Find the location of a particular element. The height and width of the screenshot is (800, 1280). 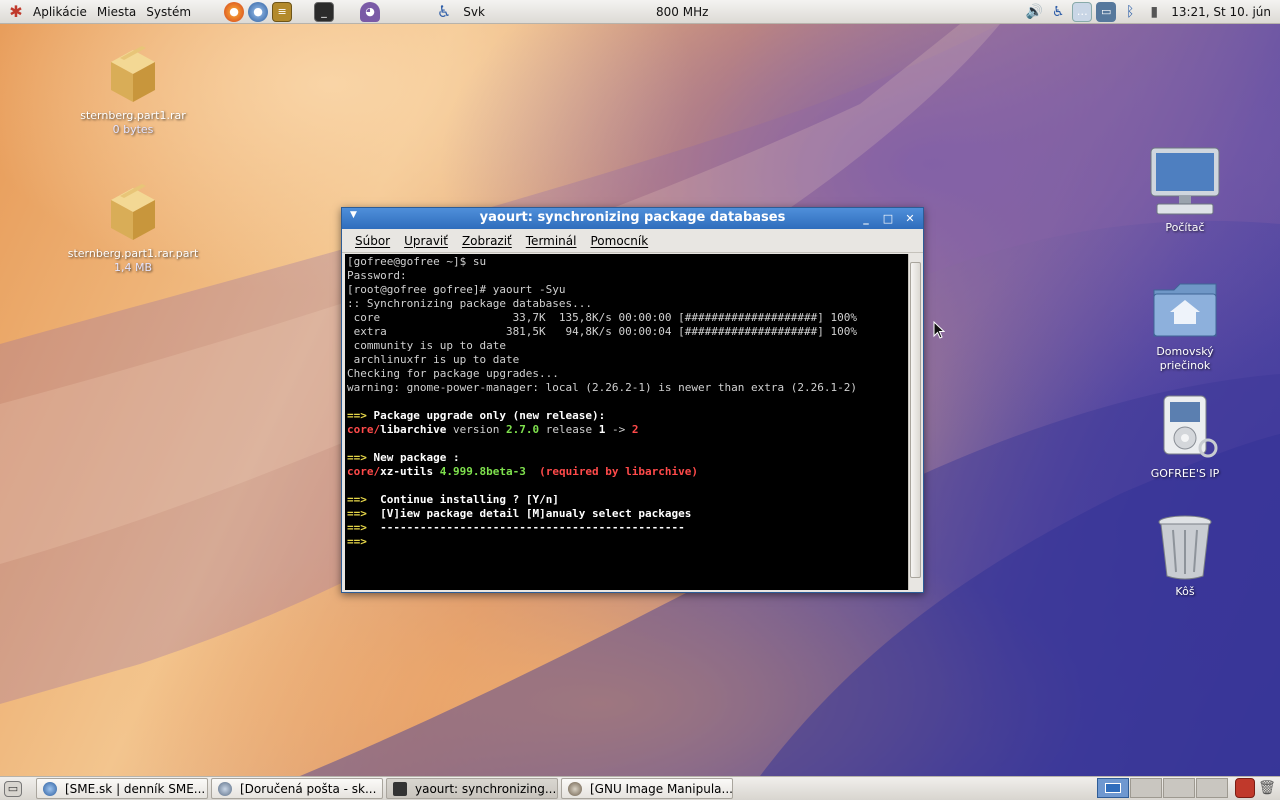

desktop-icon-label: sternberg.part1.rar.part is located at coordinates (133, 253).